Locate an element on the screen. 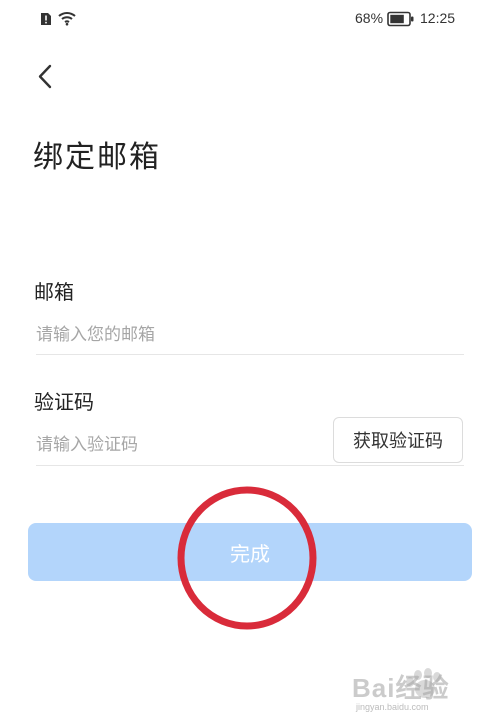 The height and width of the screenshot is (719, 500). status-bar: 68% 12:25 is located at coordinates (250, 19).